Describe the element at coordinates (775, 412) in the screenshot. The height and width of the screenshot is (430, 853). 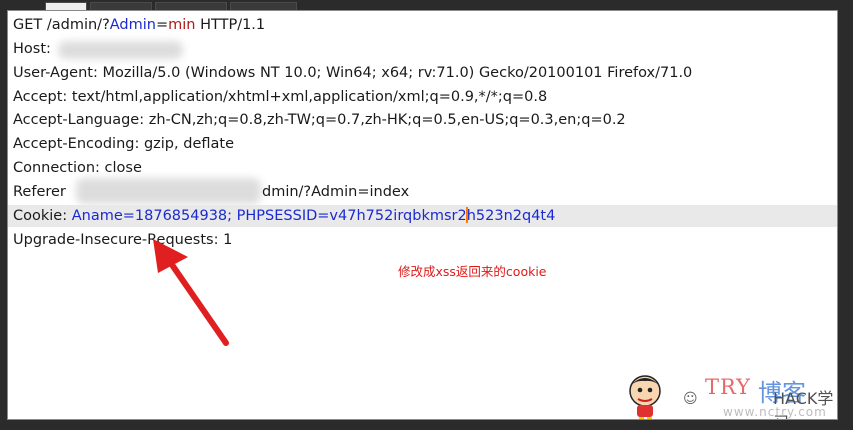
I see `watermark-url: www.nctry.com` at that location.